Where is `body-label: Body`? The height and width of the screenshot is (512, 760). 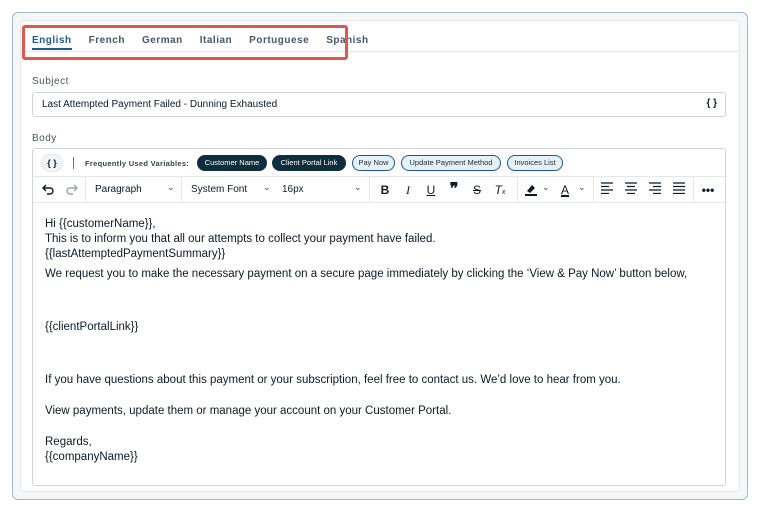 body-label: Body is located at coordinates (44, 138).